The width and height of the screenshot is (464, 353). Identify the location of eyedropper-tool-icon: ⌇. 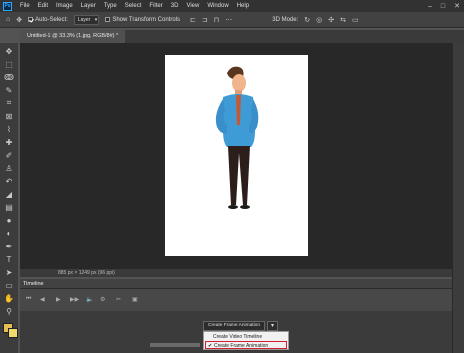
(9, 129).